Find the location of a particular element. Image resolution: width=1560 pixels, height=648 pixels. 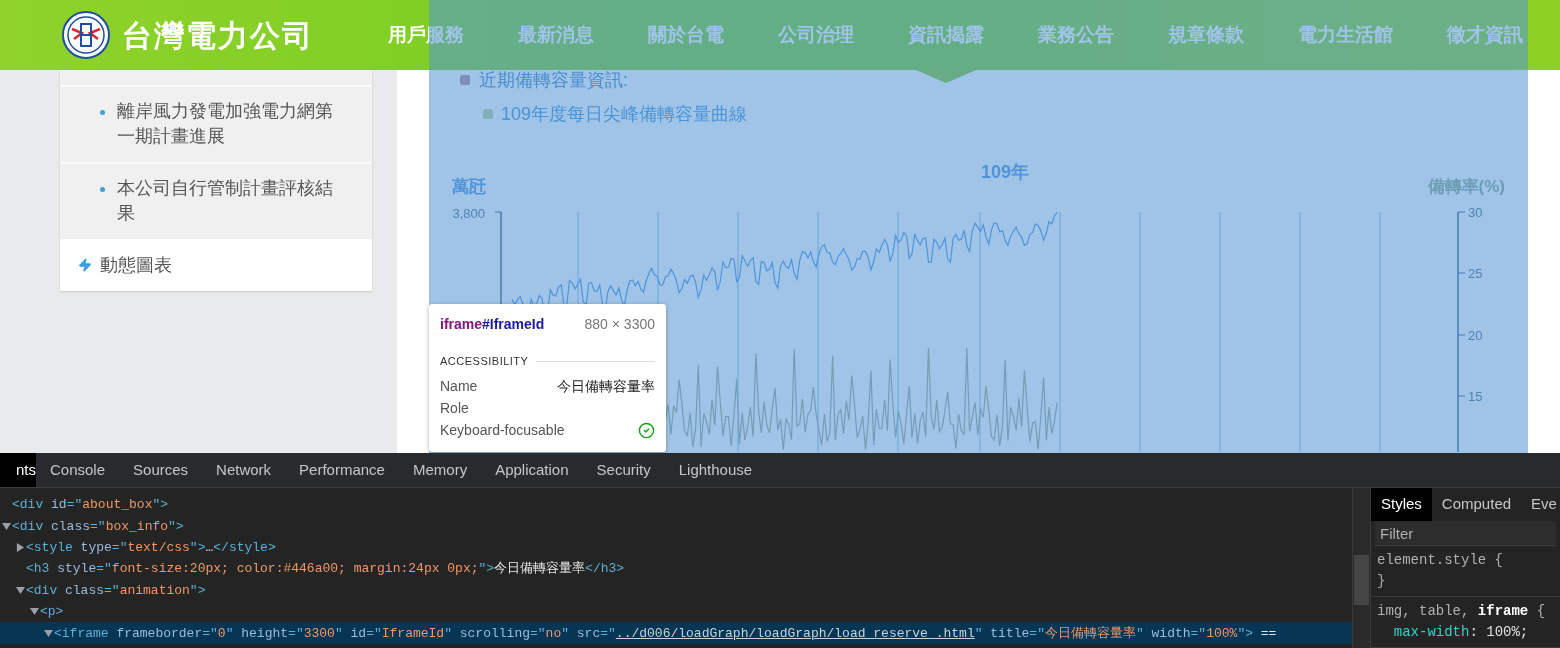

scrollbar-thumb is located at coordinates (1361, 580).